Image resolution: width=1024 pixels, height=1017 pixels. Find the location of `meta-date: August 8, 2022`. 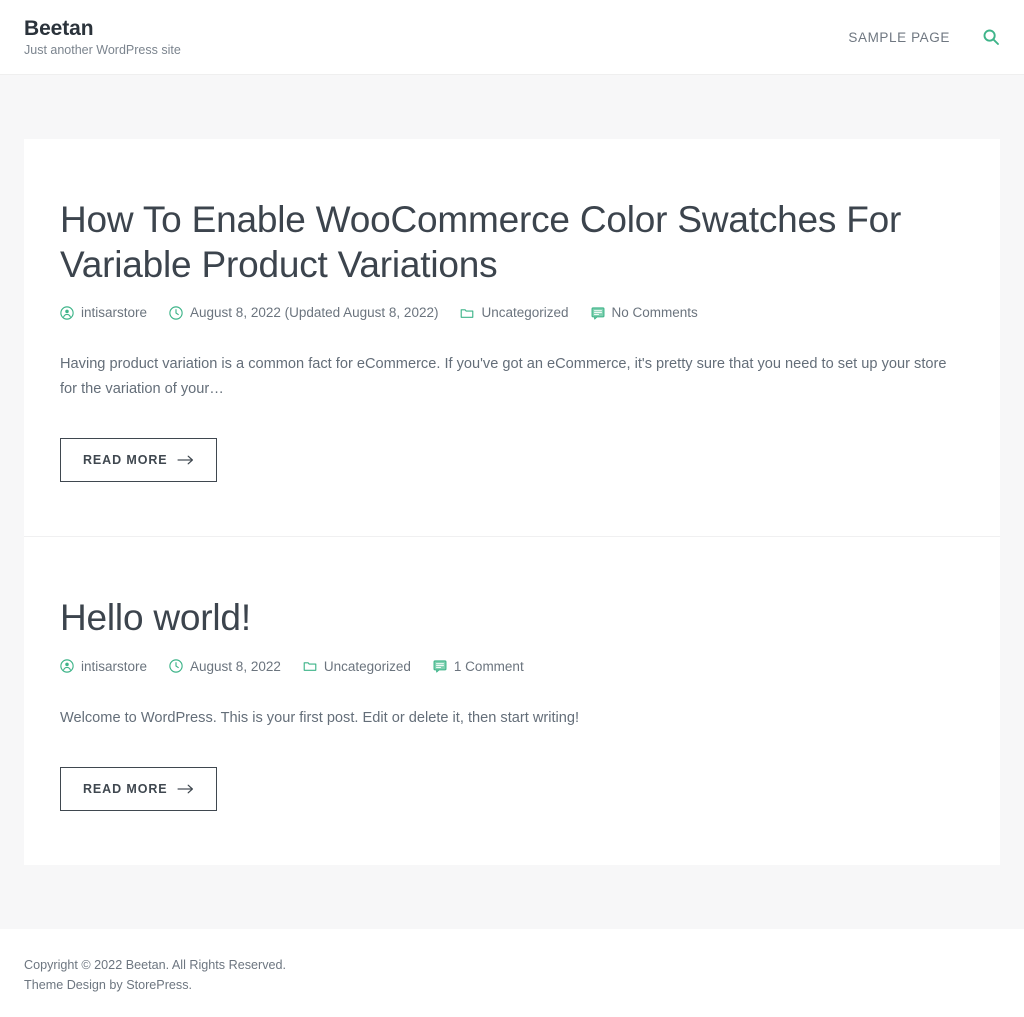

meta-date: August 8, 2022 is located at coordinates (225, 666).